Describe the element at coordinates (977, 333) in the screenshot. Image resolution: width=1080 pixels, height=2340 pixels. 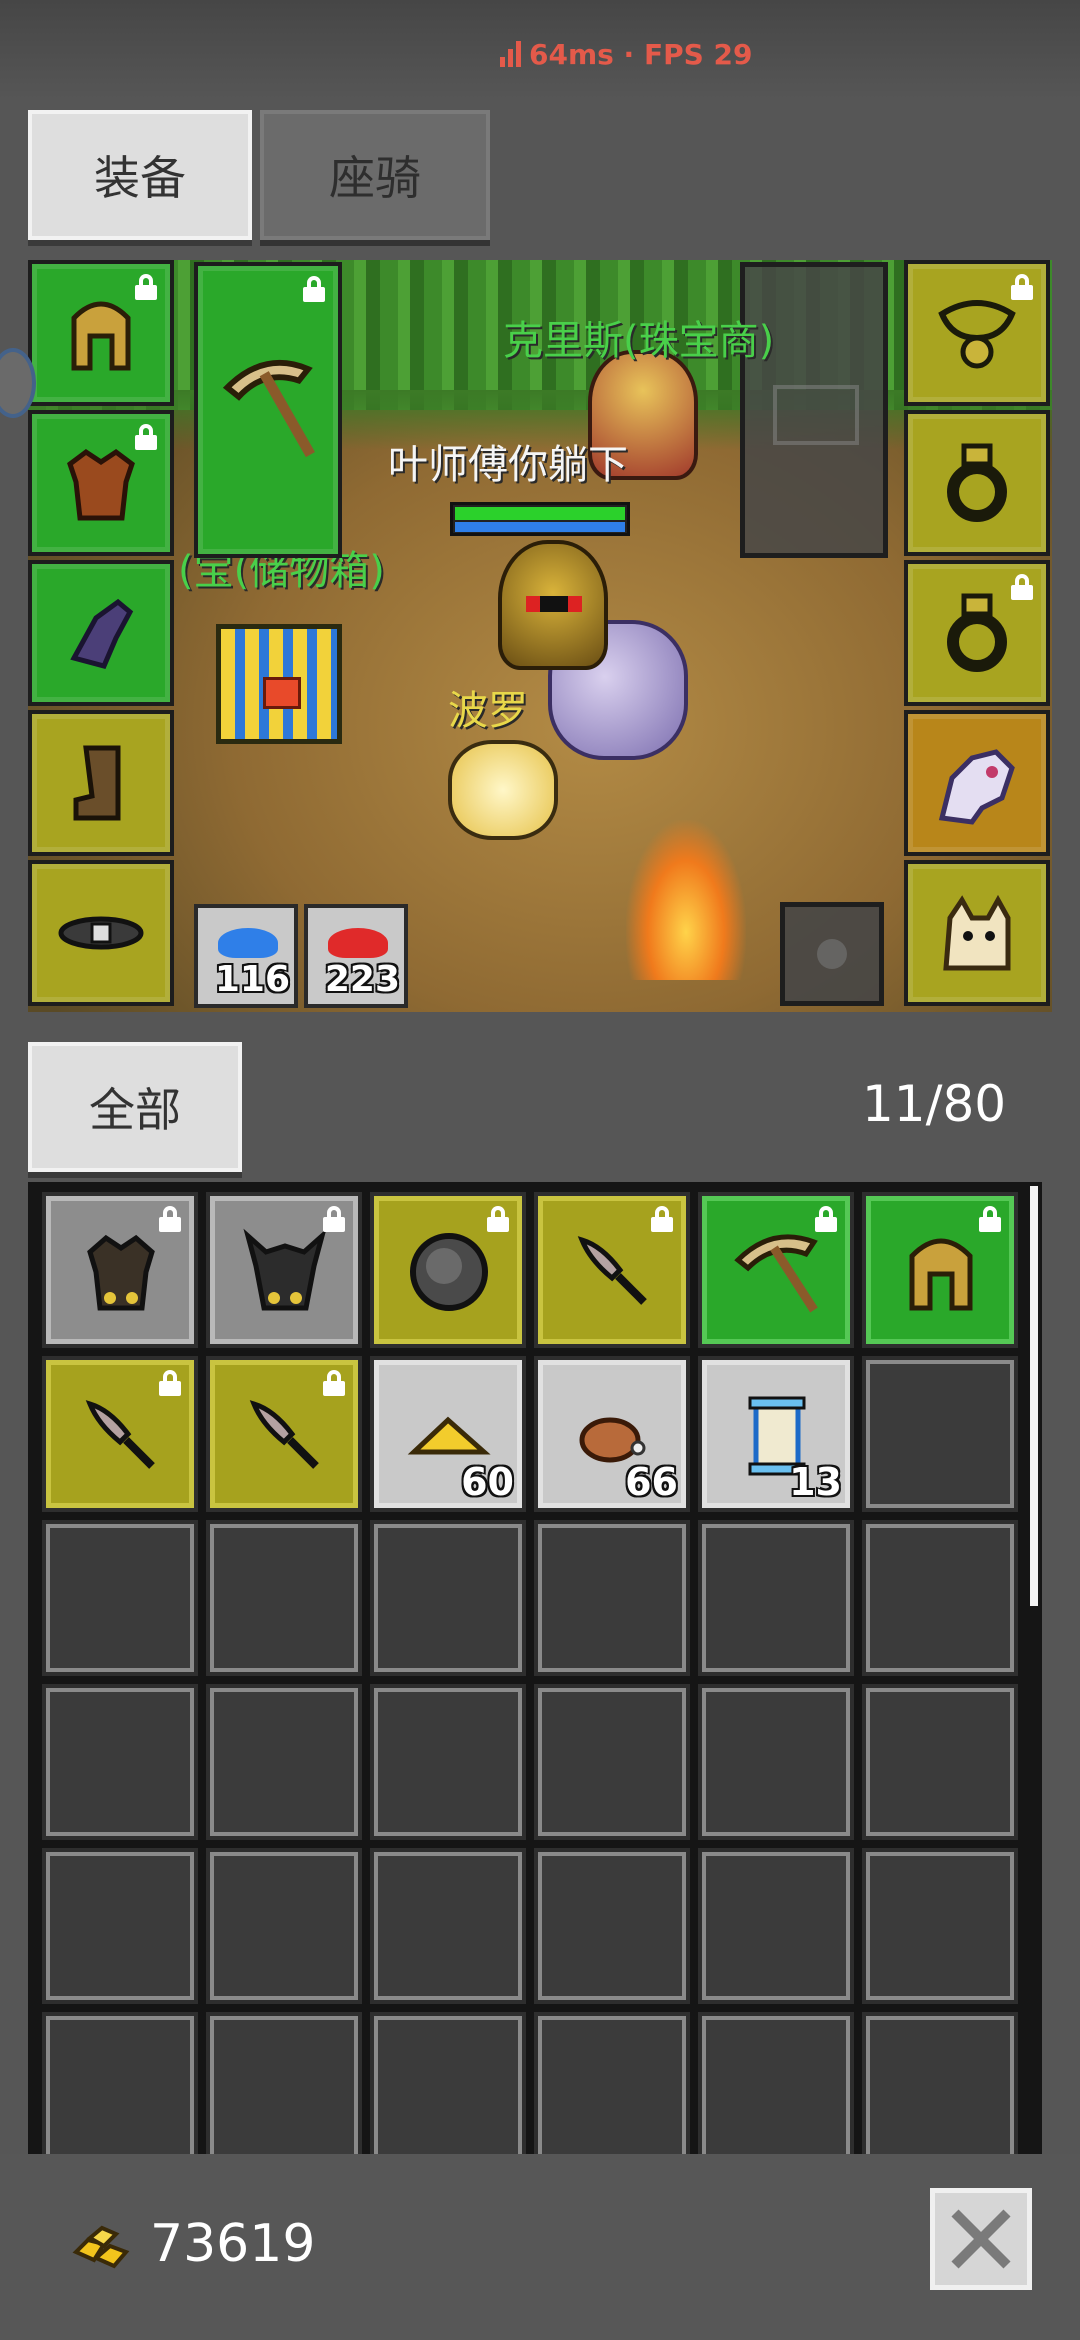
I see `equip-slot-necklace` at that location.